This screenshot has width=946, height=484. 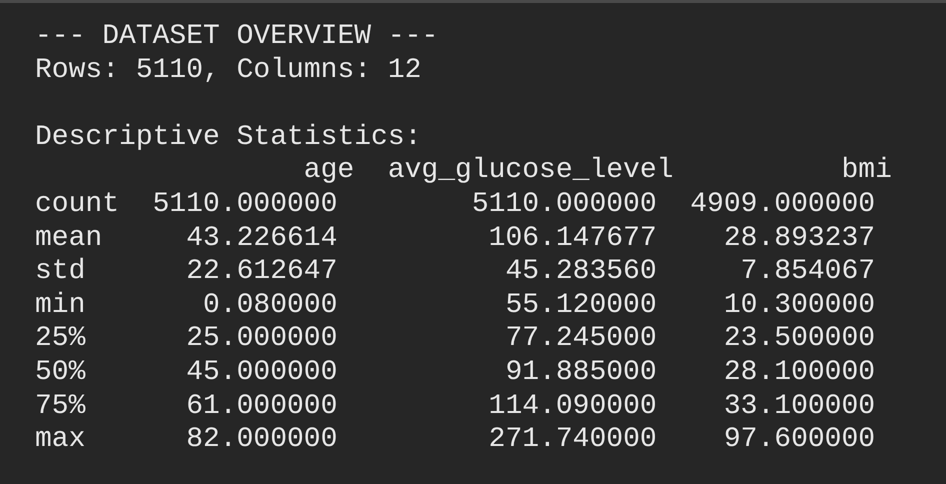 What do you see at coordinates (261, 272) in the screenshot?
I see `table-cell-text: 22.612647` at bounding box center [261, 272].